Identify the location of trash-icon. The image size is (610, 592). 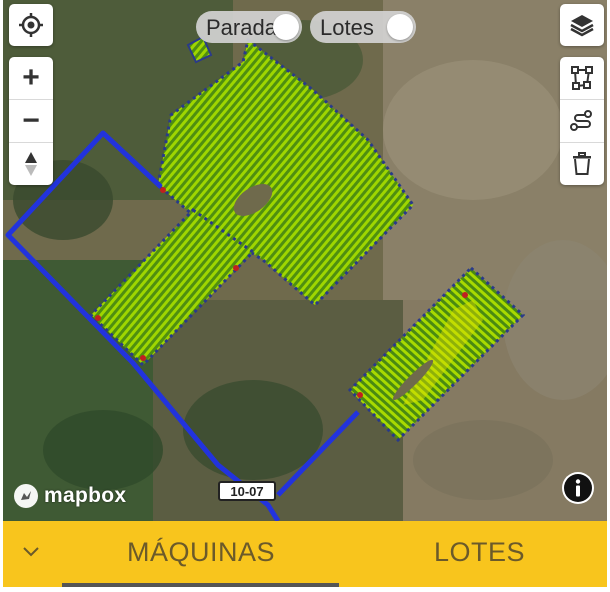
(582, 163).